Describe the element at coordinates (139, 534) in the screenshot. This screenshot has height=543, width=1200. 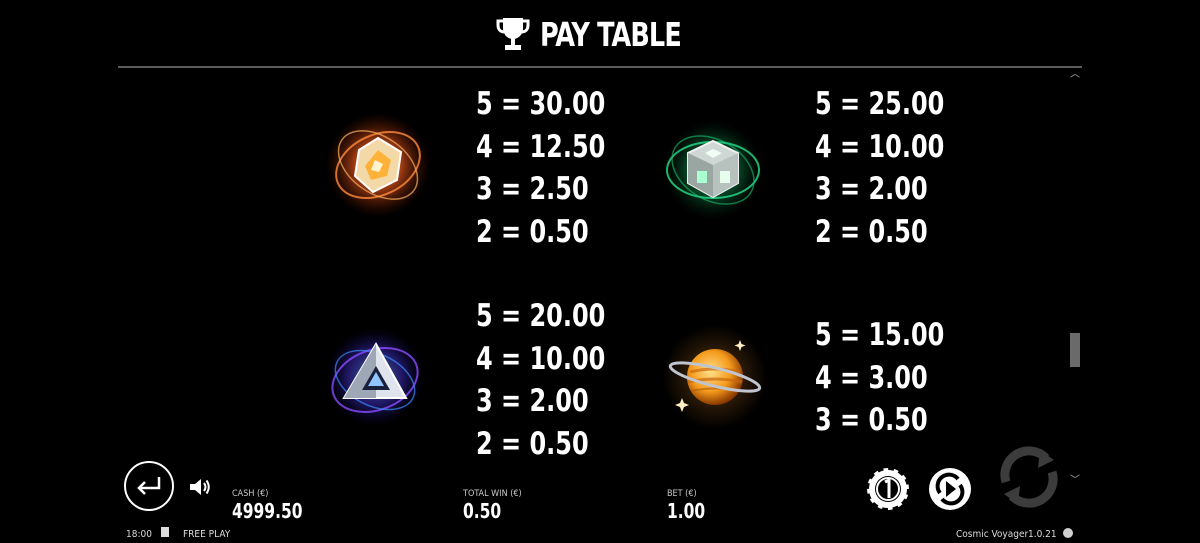
I see `clock: 18:00` at that location.